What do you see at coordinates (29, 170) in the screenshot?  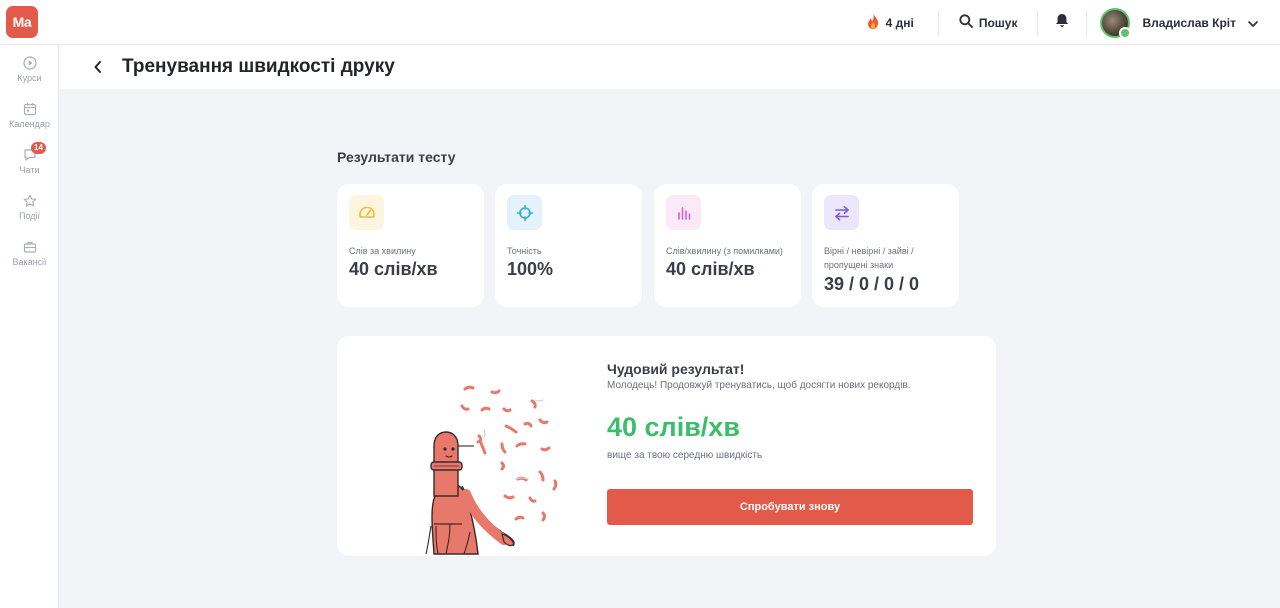 I see `sidebar-item-label: Чати` at bounding box center [29, 170].